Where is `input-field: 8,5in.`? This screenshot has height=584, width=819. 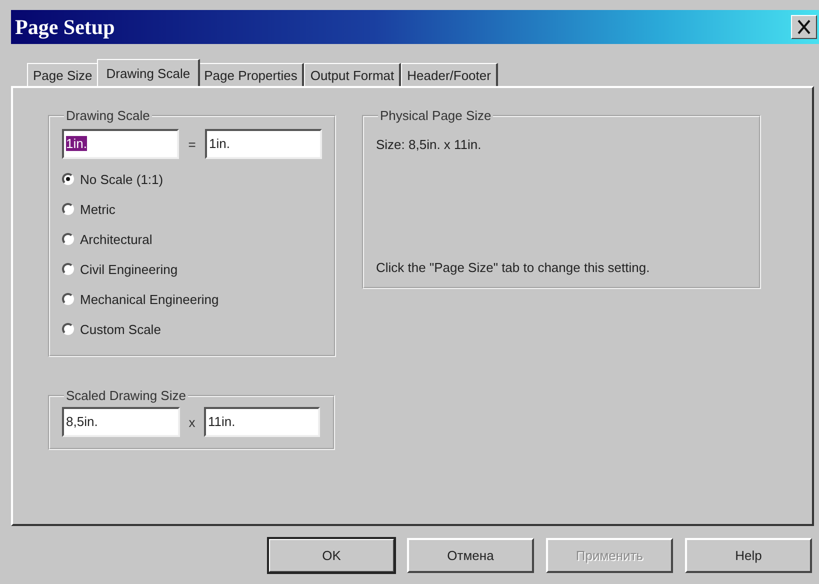
input-field: 8,5in. is located at coordinates (121, 422).